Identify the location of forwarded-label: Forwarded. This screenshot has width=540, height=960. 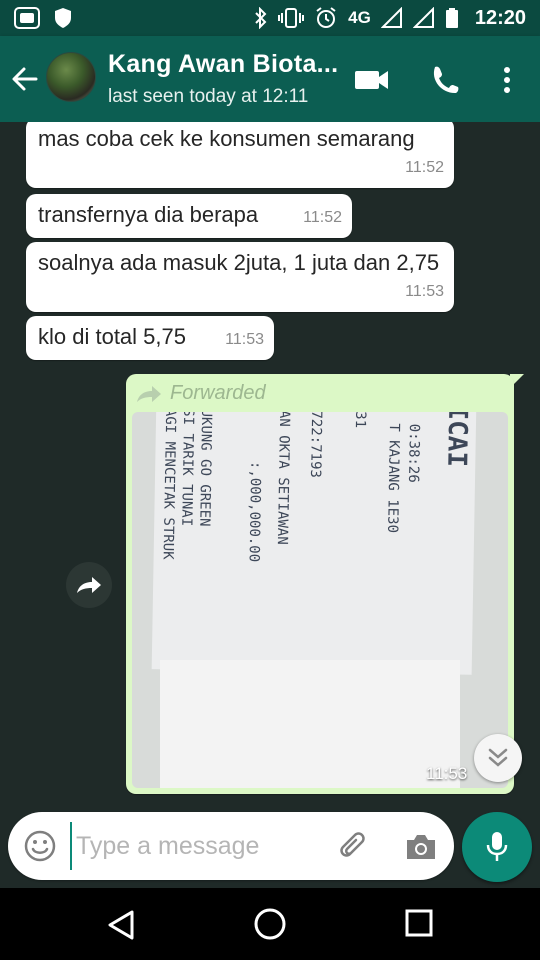
(201, 393).